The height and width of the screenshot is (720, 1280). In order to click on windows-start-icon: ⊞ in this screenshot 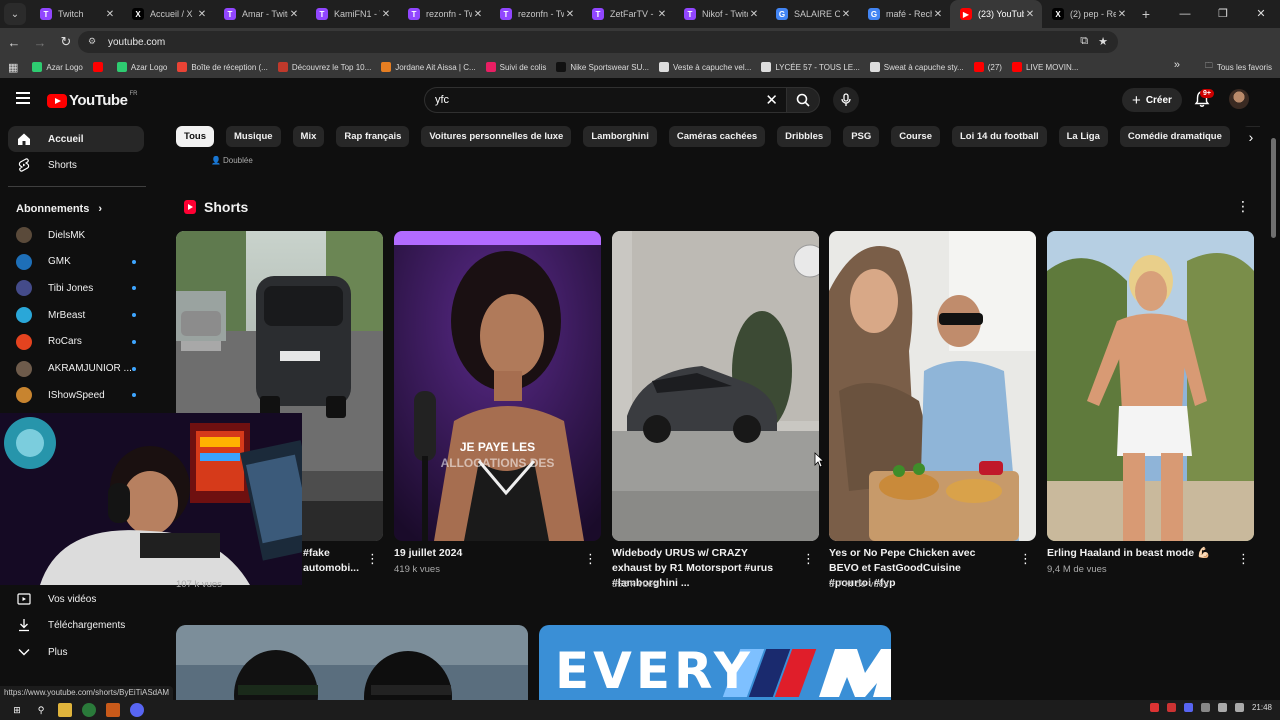, I will do `click(17, 710)`.